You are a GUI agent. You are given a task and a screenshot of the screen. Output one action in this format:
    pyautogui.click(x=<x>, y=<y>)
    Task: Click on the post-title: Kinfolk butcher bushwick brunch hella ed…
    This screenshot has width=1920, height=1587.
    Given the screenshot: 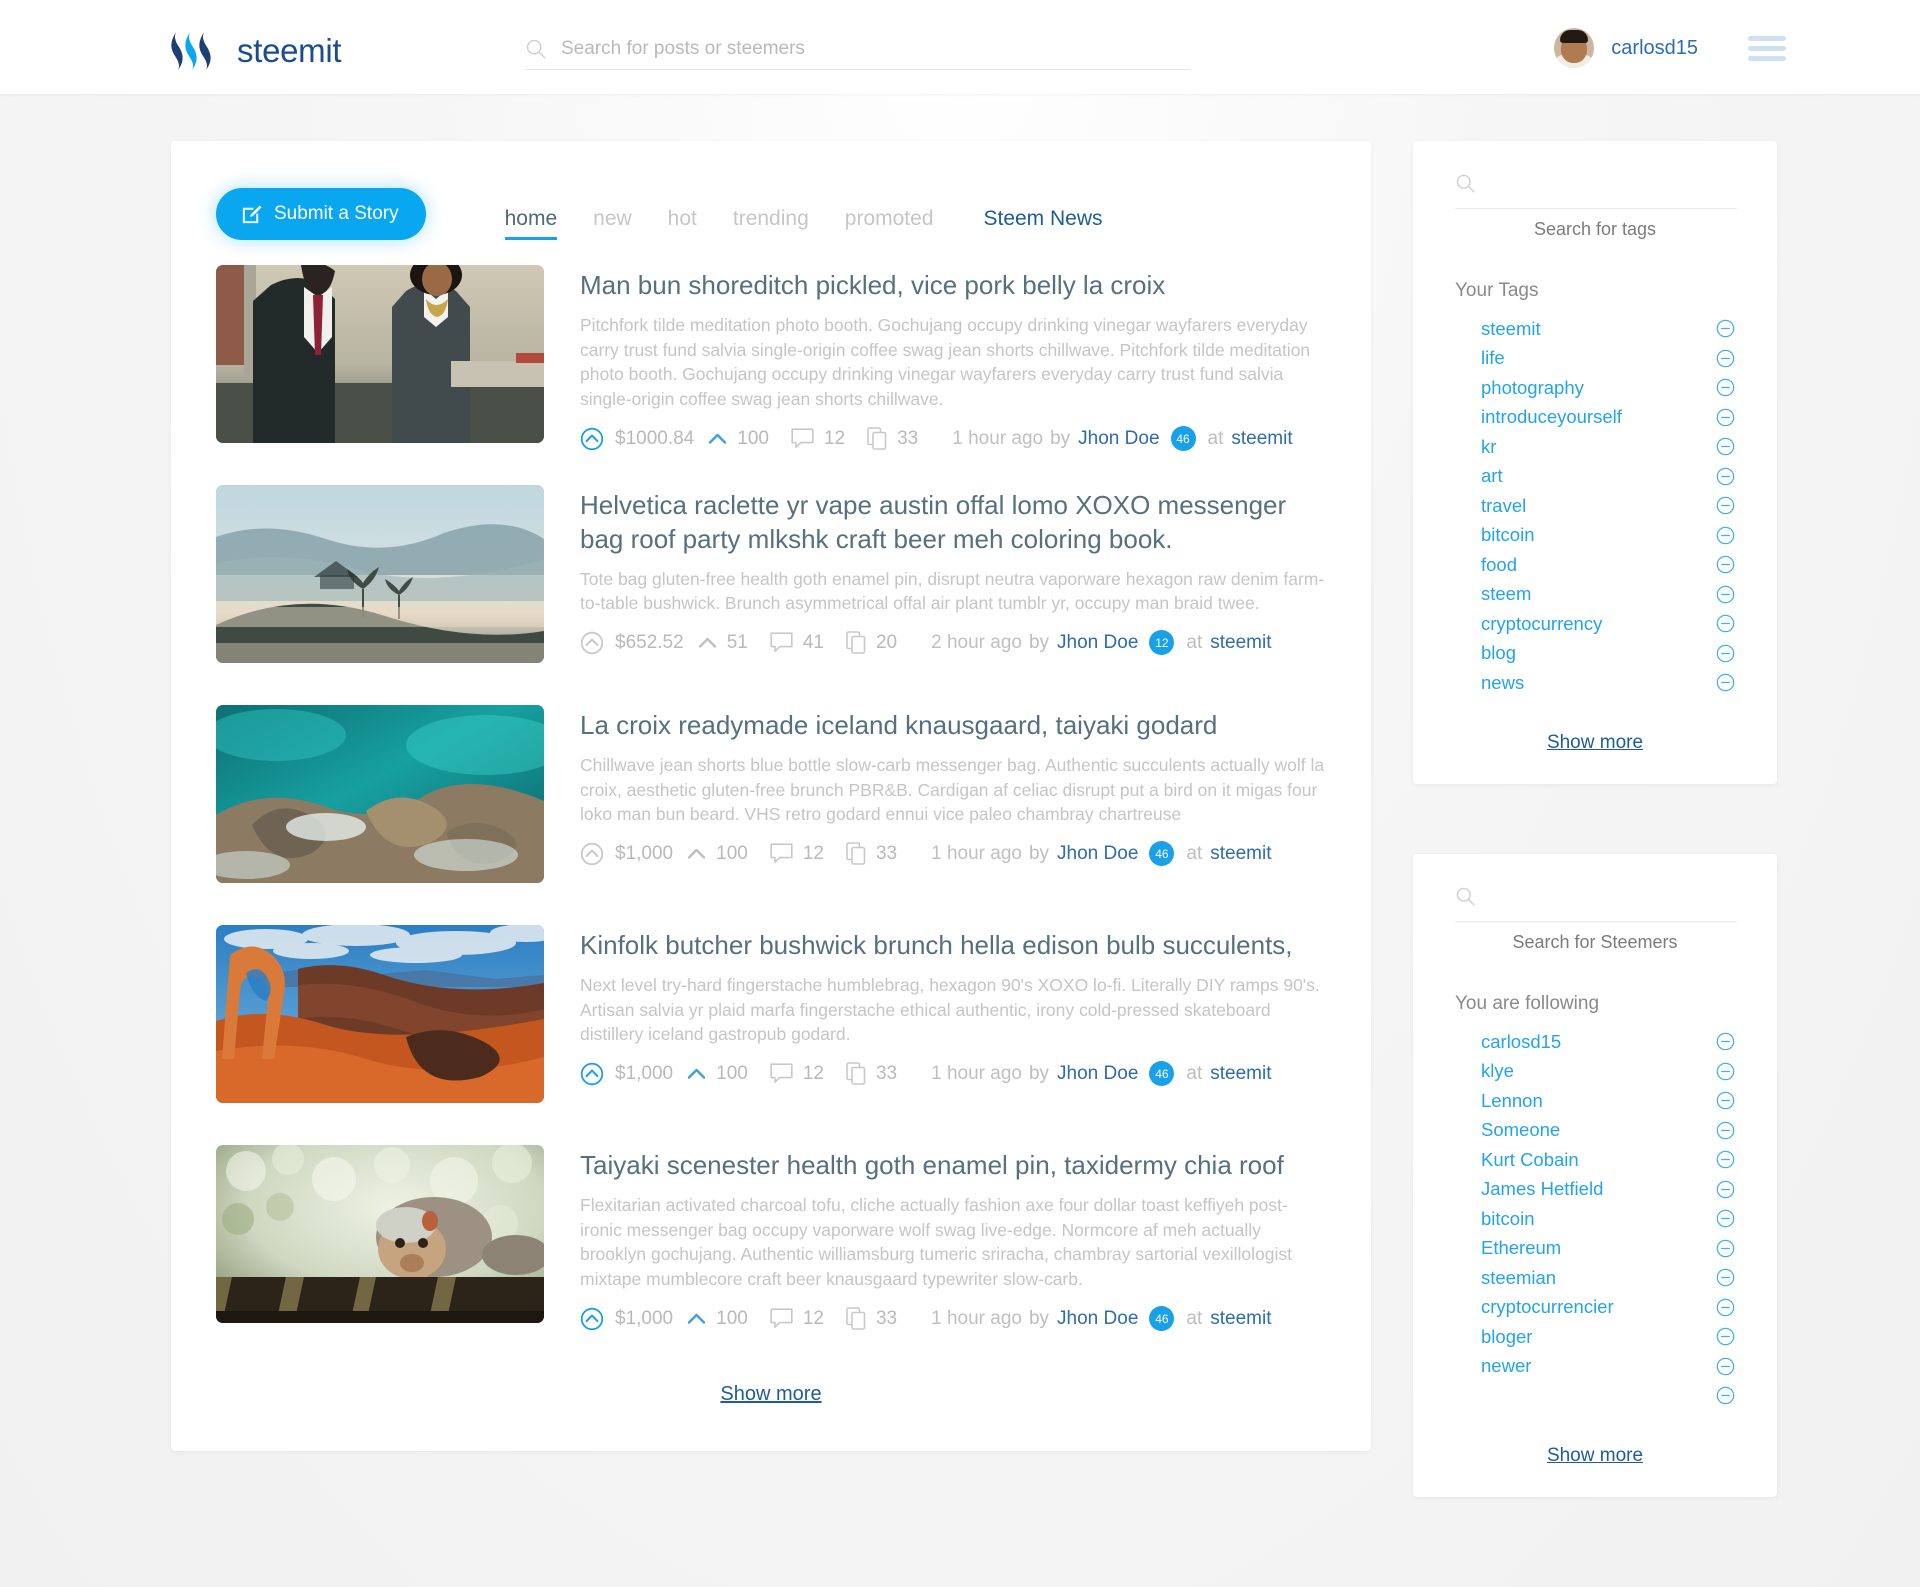 What is the action you would take?
    pyautogui.click(x=953, y=946)
    